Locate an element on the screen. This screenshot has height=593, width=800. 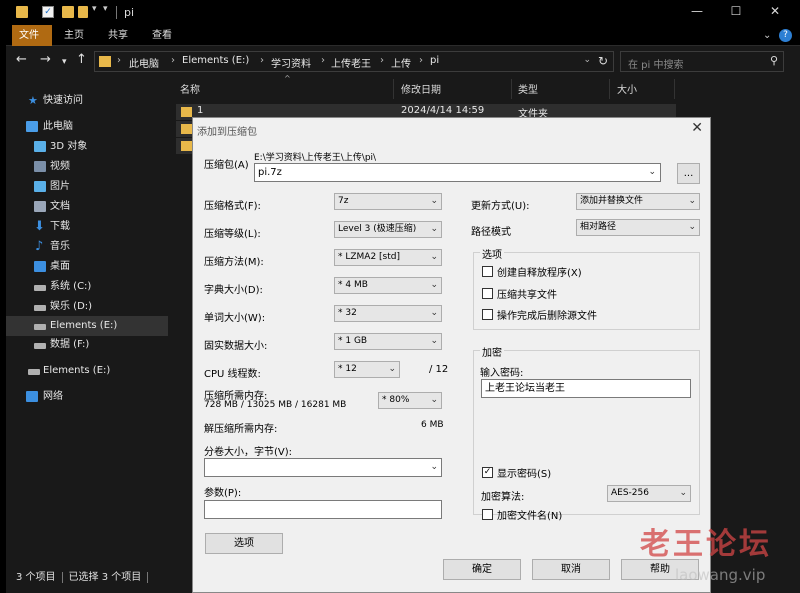
search-box: 在 pi 中搜索 ⚲ is located at coordinates (702, 61).